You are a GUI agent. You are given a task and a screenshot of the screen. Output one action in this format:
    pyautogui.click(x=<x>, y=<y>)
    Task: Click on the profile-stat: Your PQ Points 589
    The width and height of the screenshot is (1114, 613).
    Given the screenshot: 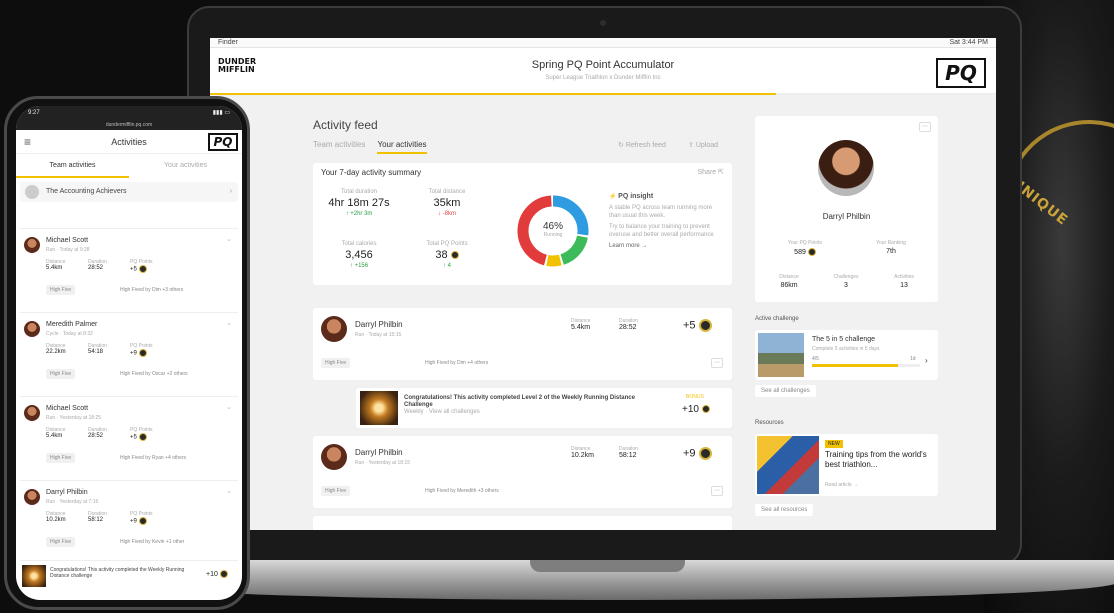 What is the action you would take?
    pyautogui.click(x=805, y=248)
    